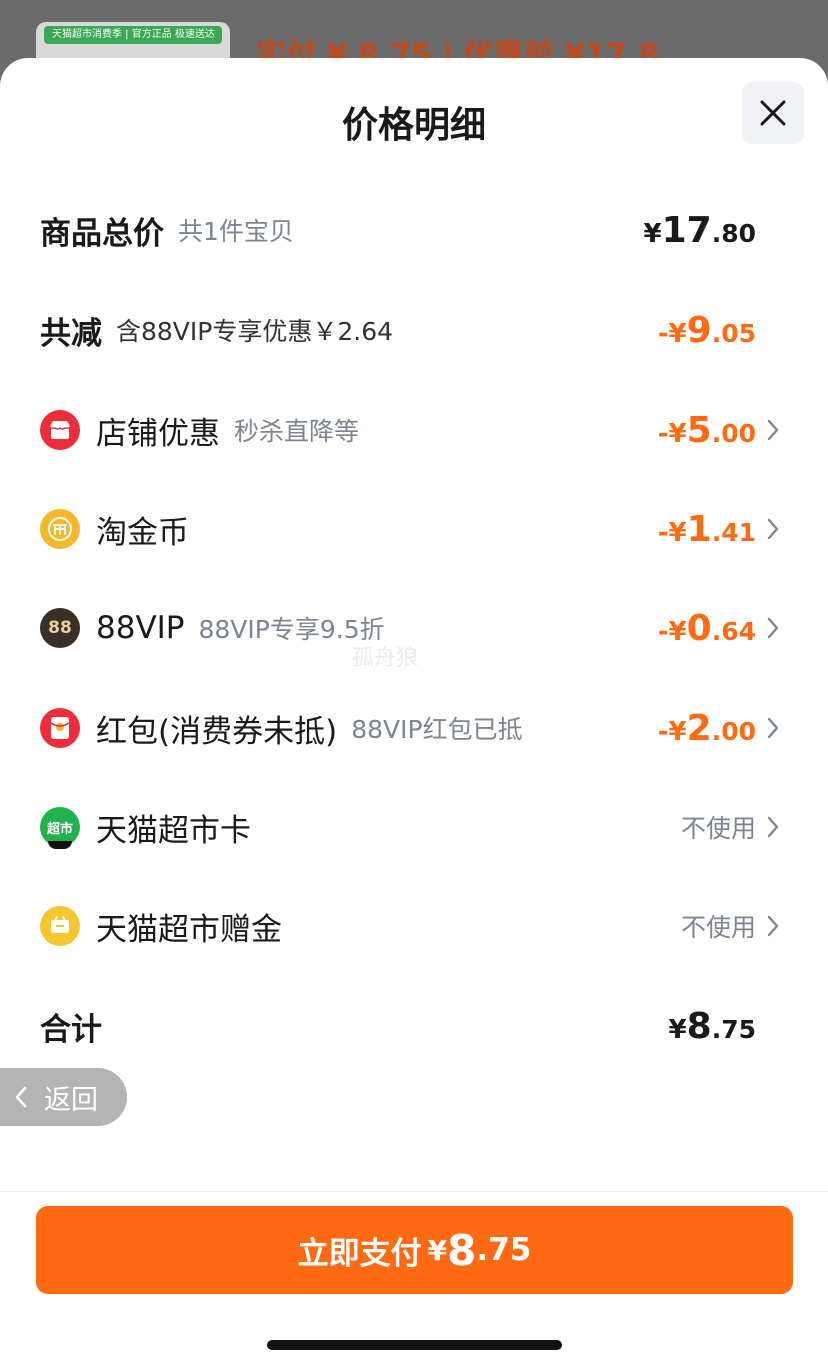 The width and height of the screenshot is (828, 1366). I want to click on gold-coin-int: 1, so click(699, 529).